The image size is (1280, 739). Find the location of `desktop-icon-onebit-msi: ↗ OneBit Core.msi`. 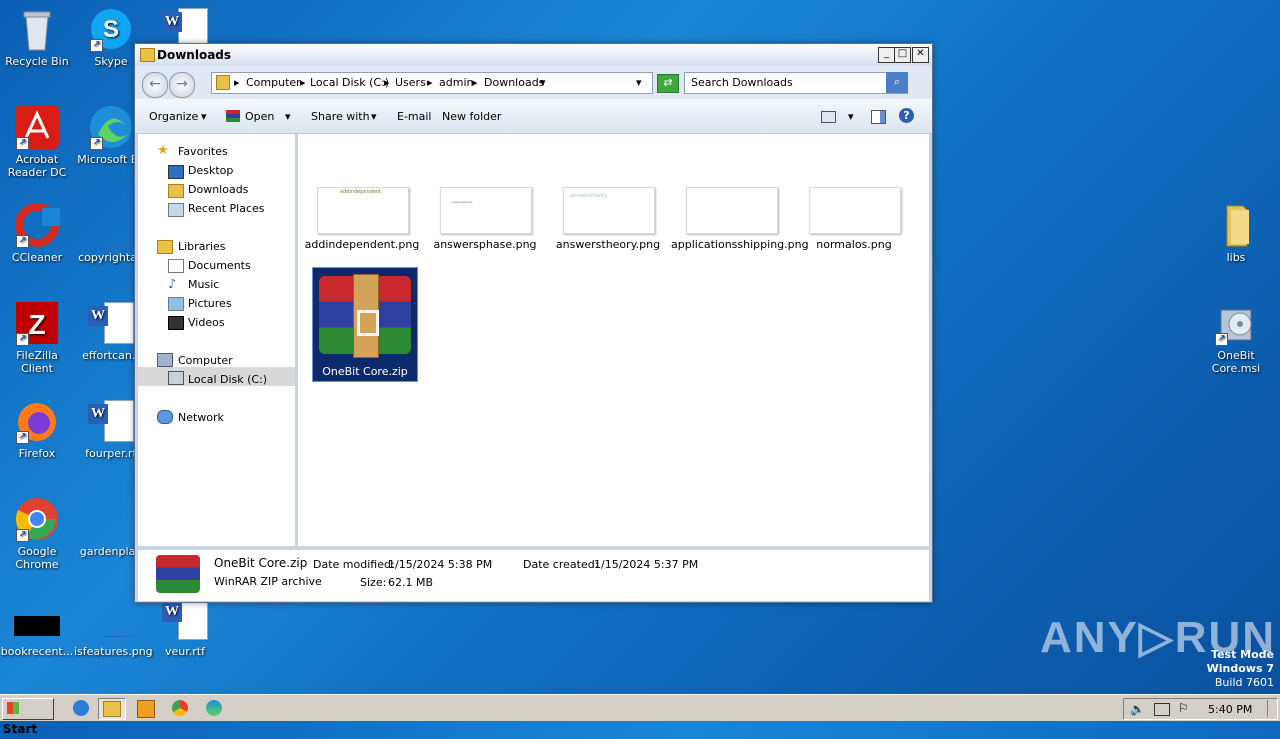

desktop-icon-onebit-msi: ↗ OneBit Core.msi is located at coordinates (1236, 337).